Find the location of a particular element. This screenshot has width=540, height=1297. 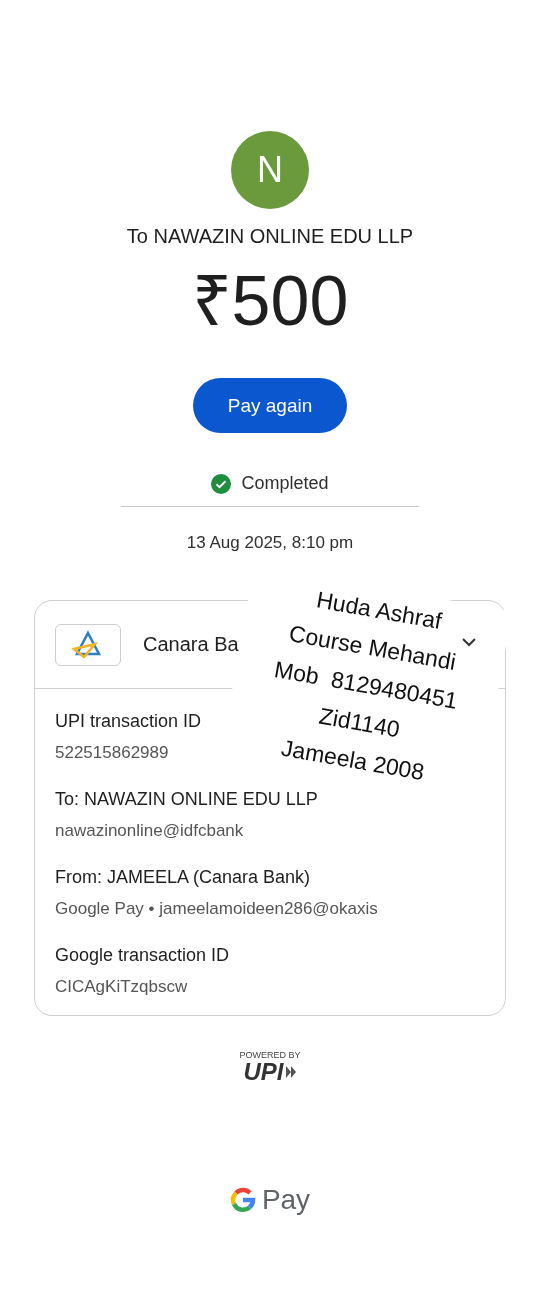

detail-label: To: NAWAZIN ONLINE EDU LLP is located at coordinates (186, 799).